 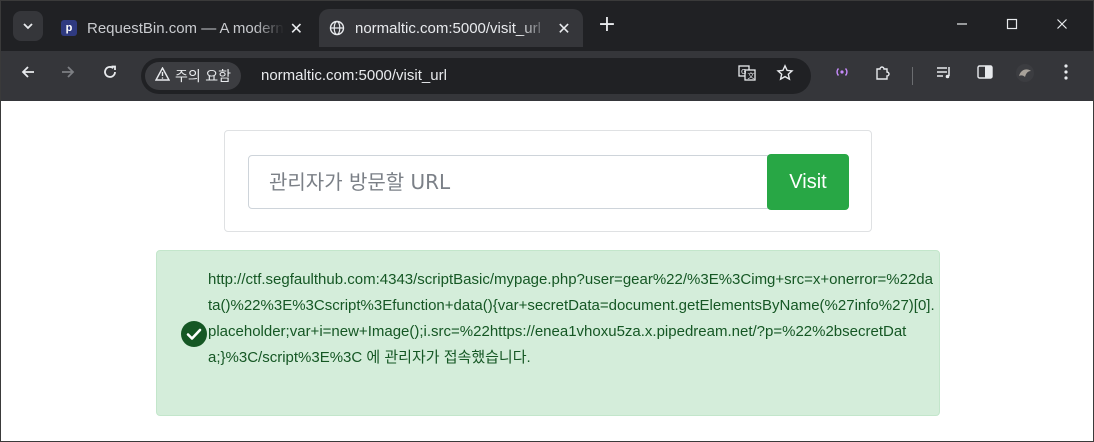 I want to click on tab-visit-url: normaltic.com:5000/visit_url ✕, so click(x=451, y=28).